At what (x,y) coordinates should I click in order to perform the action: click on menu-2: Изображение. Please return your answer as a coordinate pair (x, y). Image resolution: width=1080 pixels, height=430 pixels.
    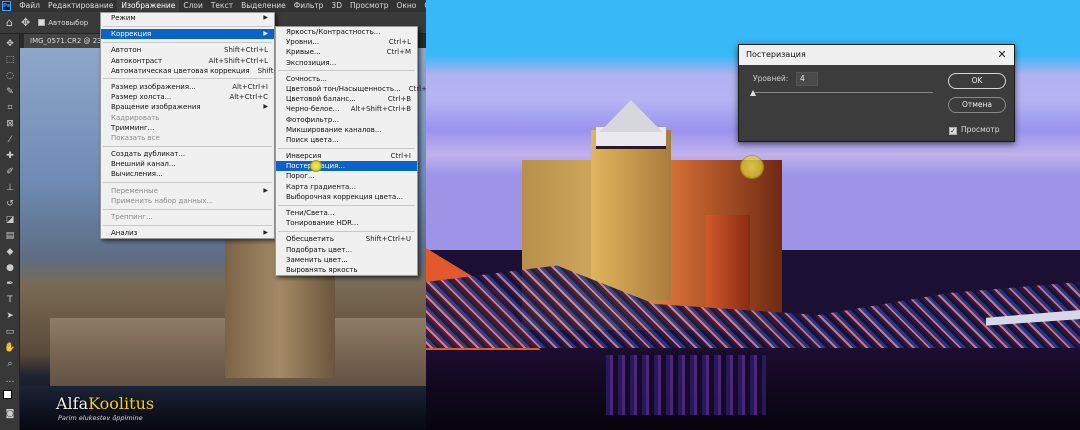
    Looking at the image, I should click on (148, 6).